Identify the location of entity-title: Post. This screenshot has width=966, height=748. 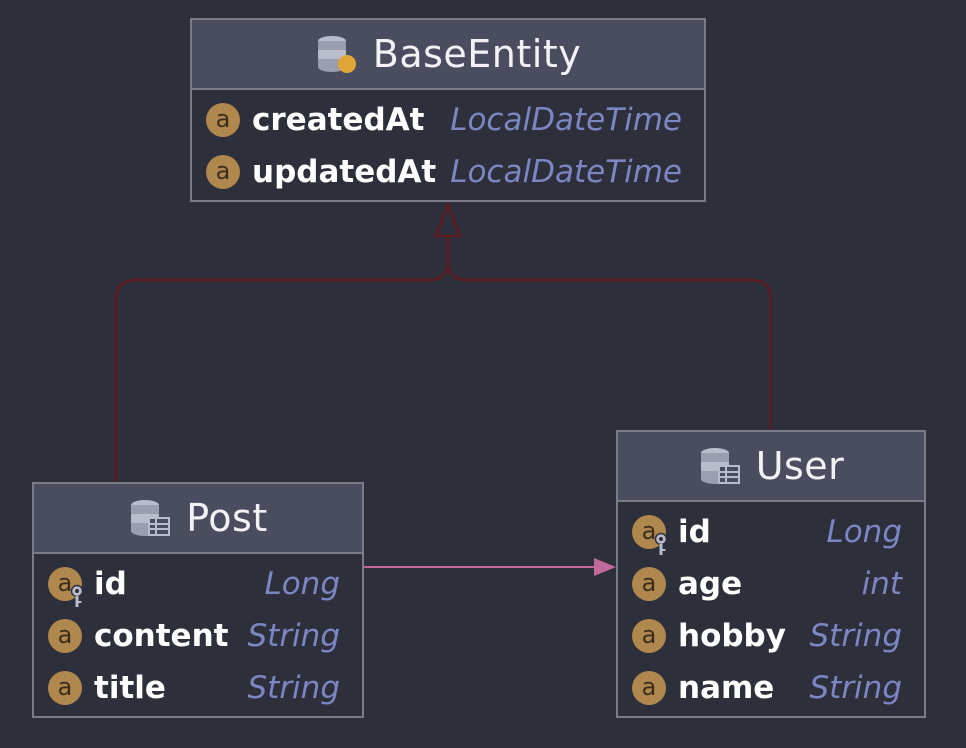
(227, 518).